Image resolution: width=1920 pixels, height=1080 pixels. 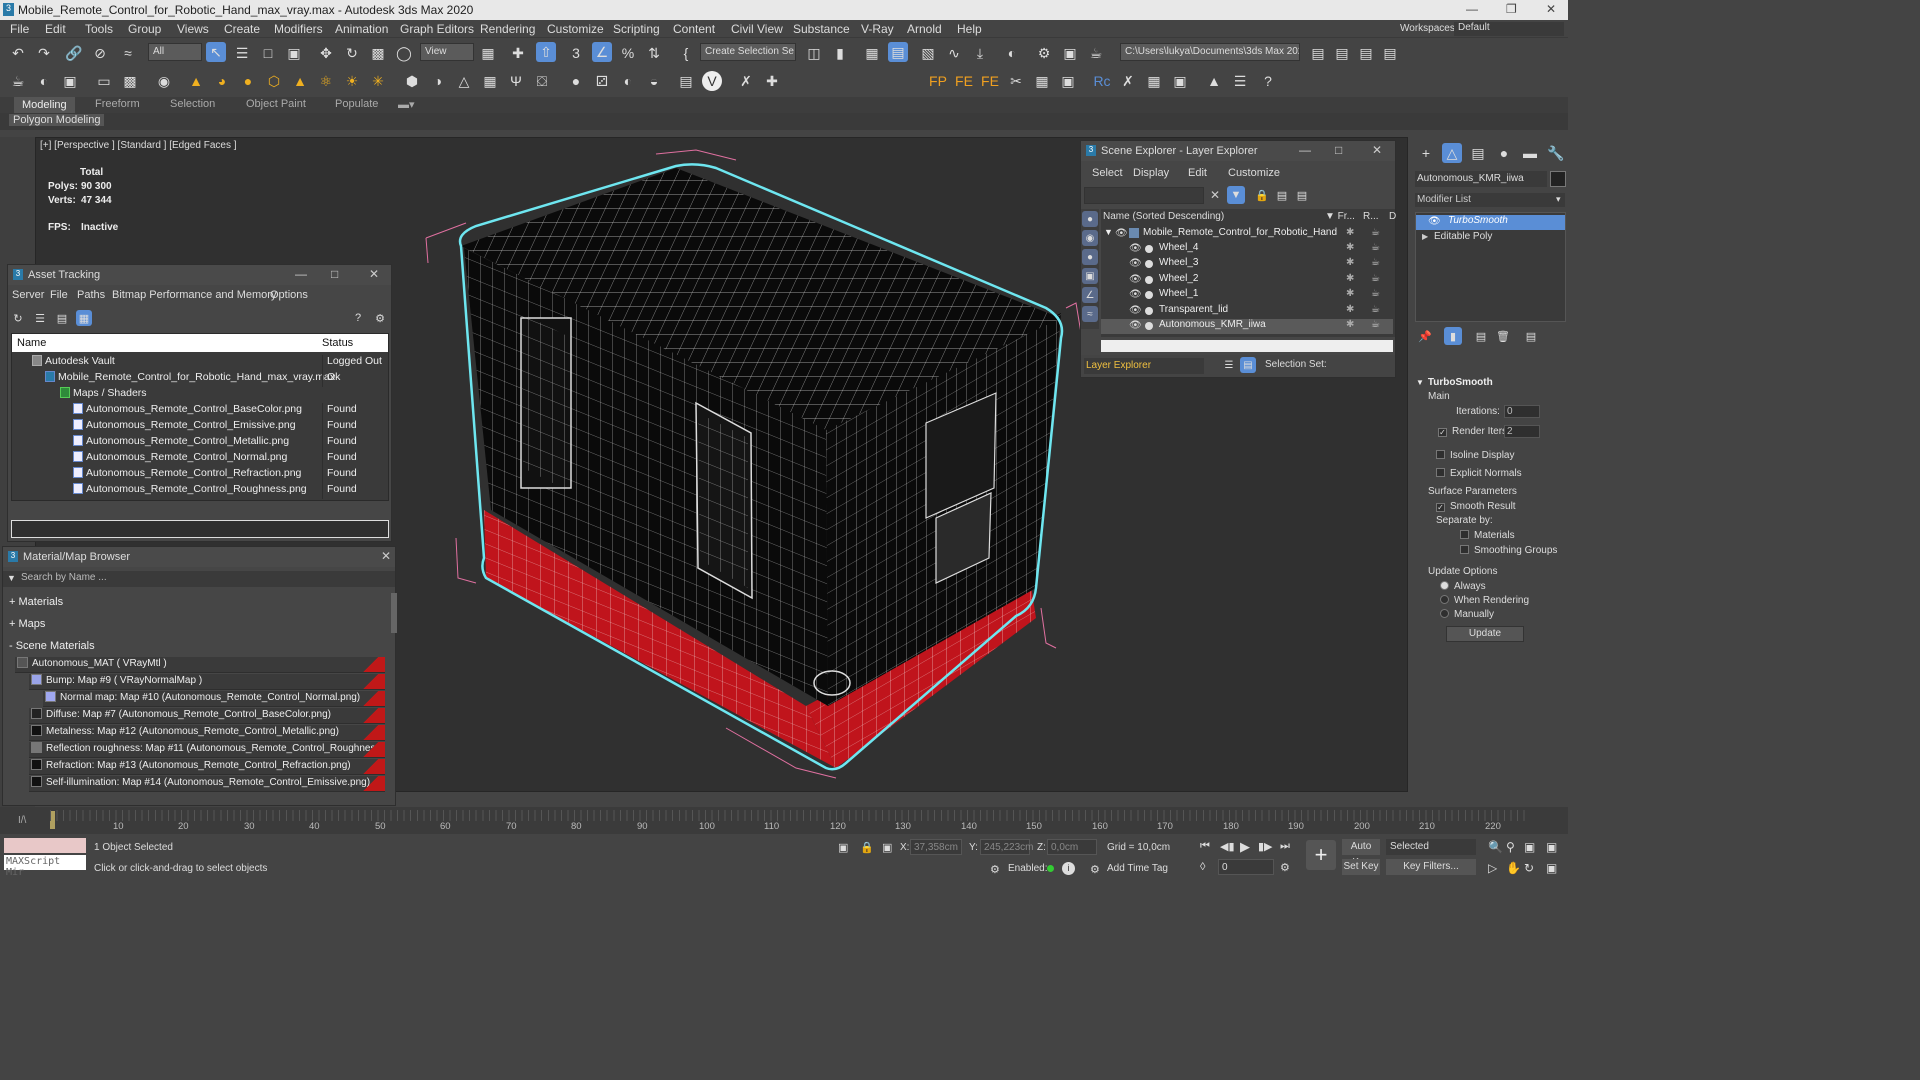 What do you see at coordinates (91, 295) in the screenshot?
I see `menu-paths: Paths` at bounding box center [91, 295].